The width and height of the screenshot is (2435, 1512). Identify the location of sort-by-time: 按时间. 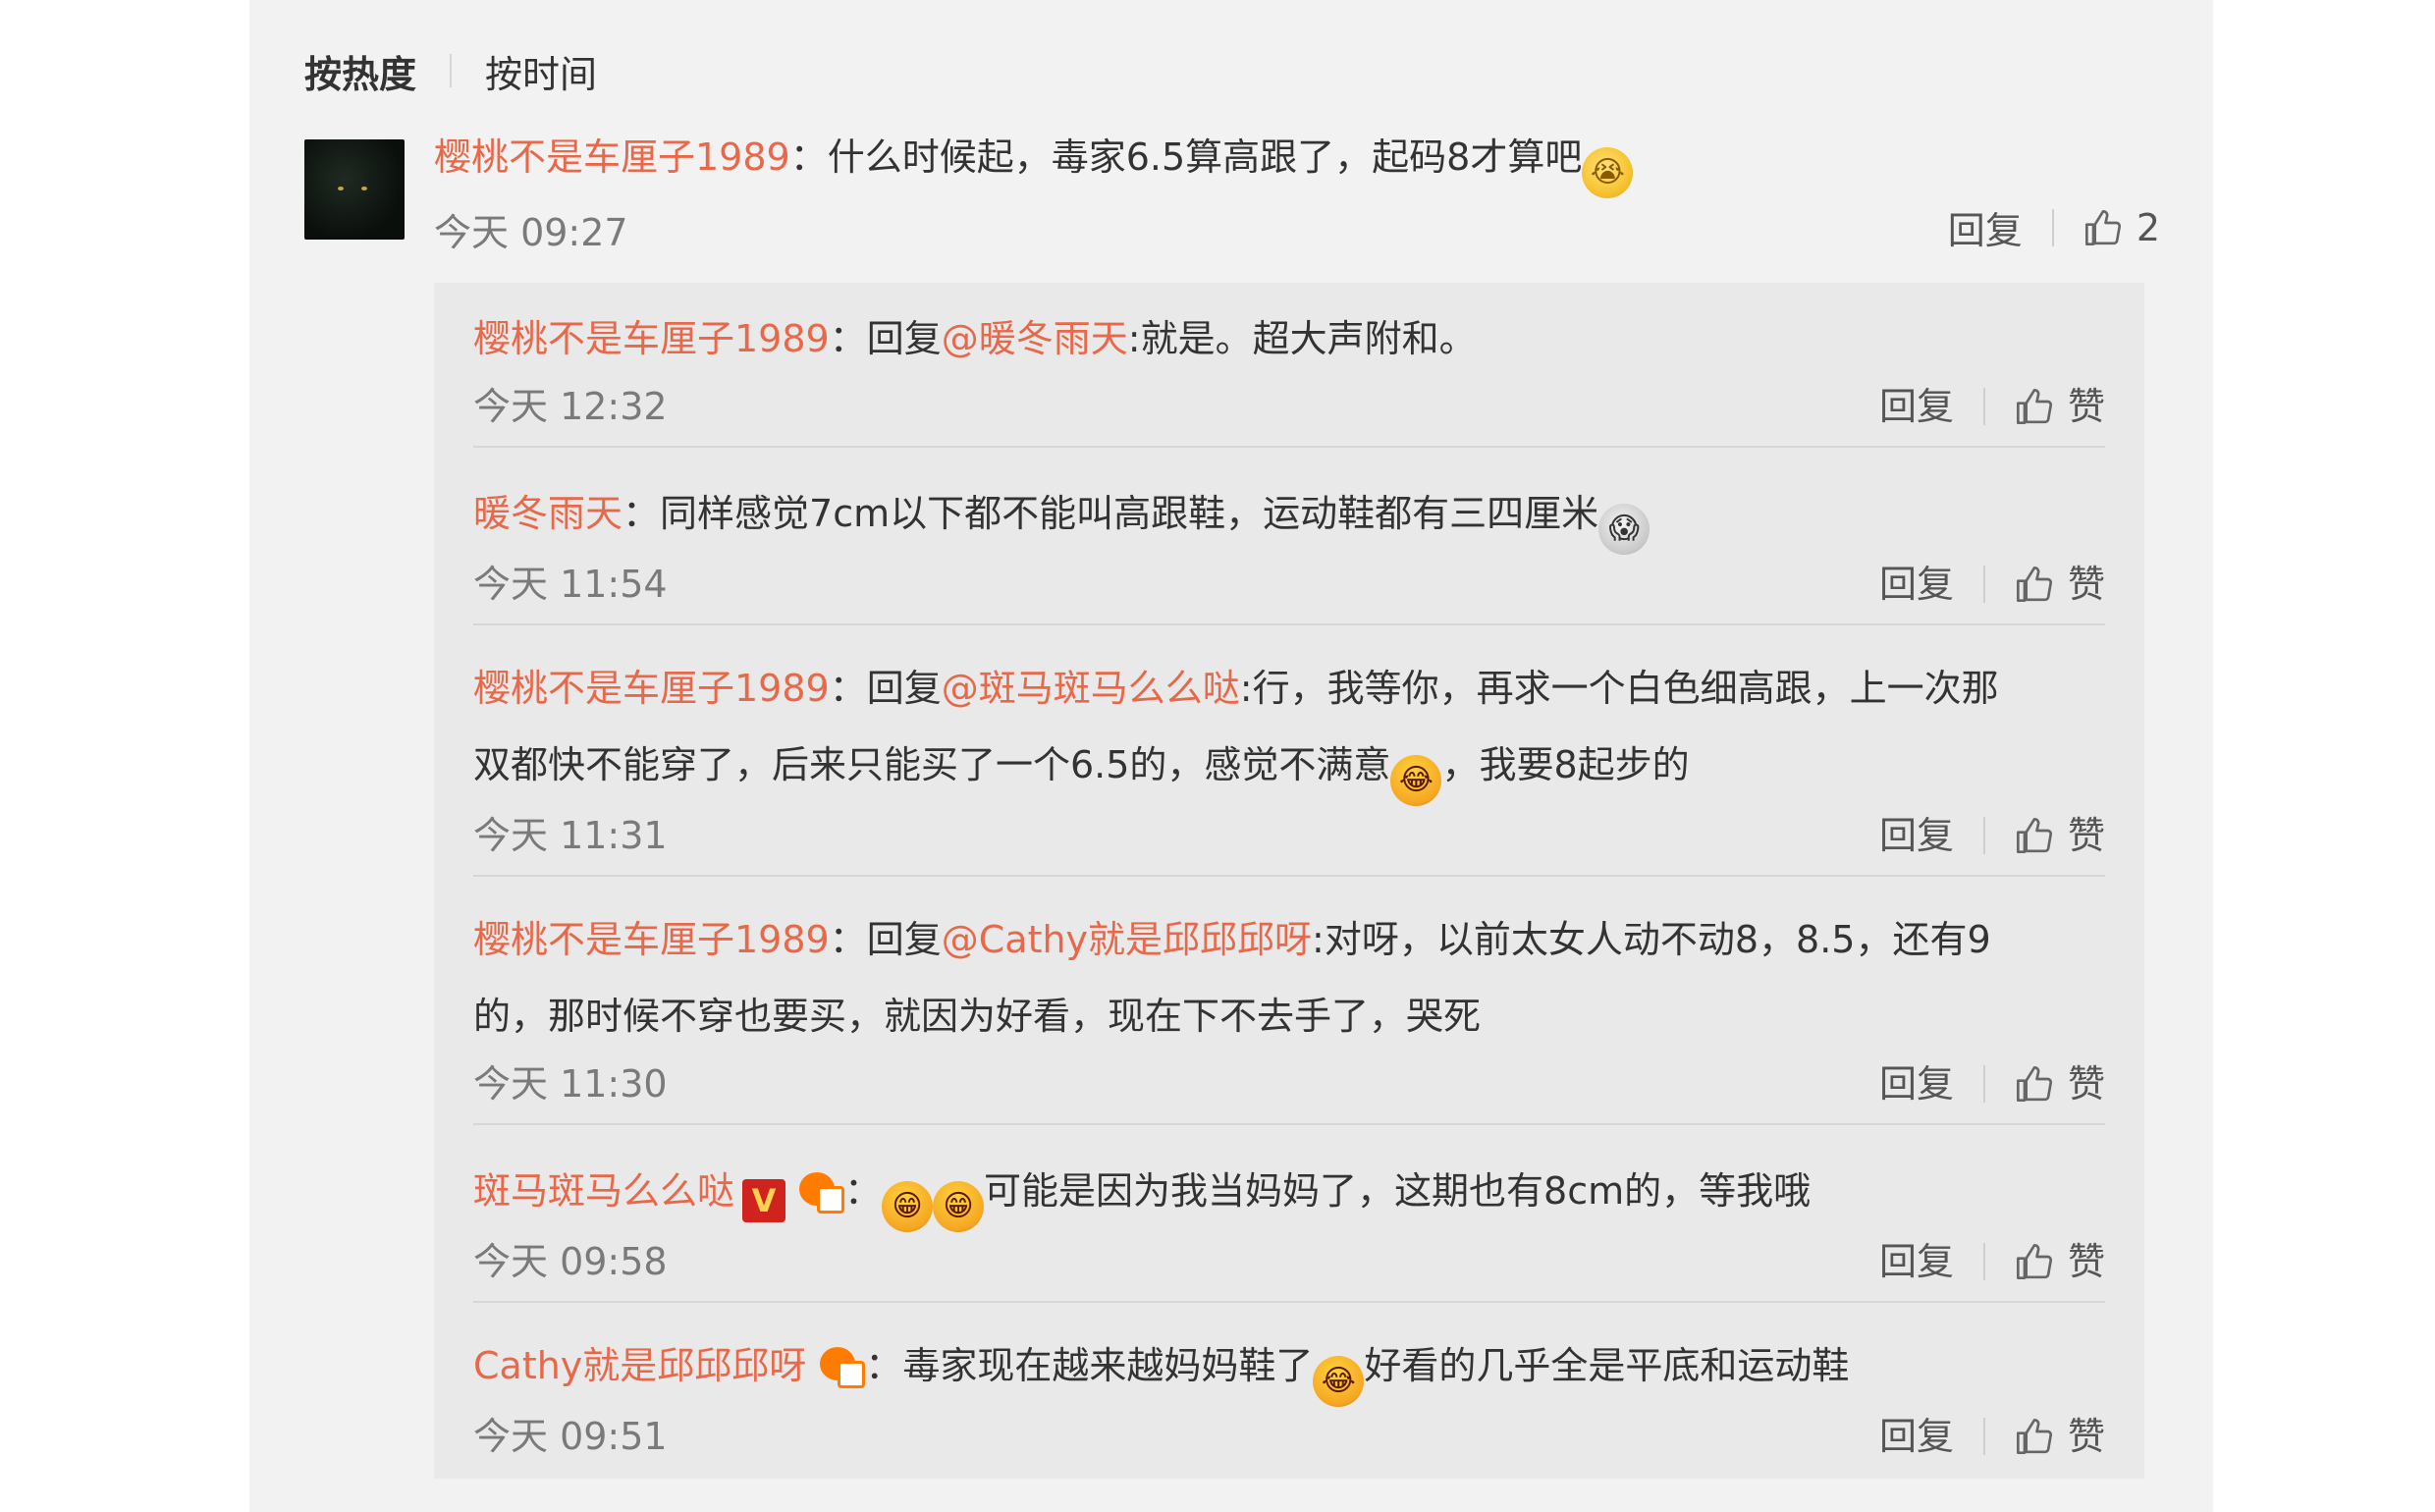
(541, 71).